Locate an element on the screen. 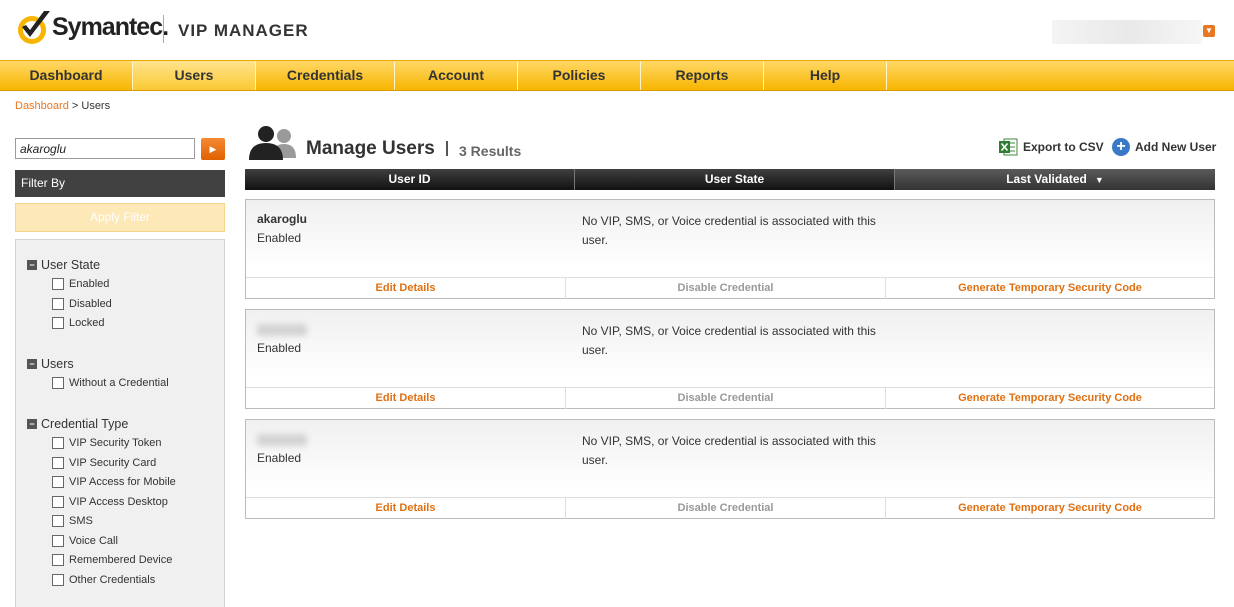 This screenshot has width=1234, height=607. filter-option-sms: SMS is located at coordinates (72, 521).